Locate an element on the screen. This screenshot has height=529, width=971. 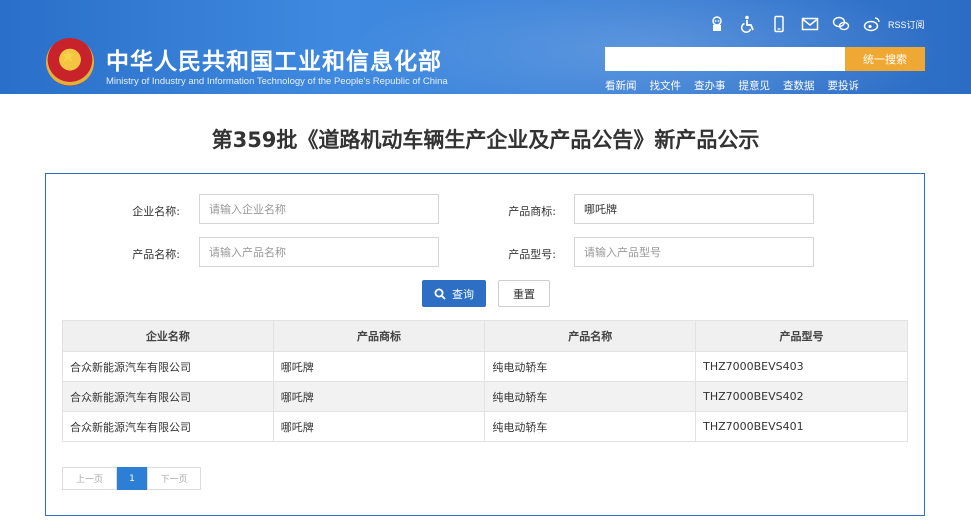
quick-link-news: 看新闻 is located at coordinates (621, 85).